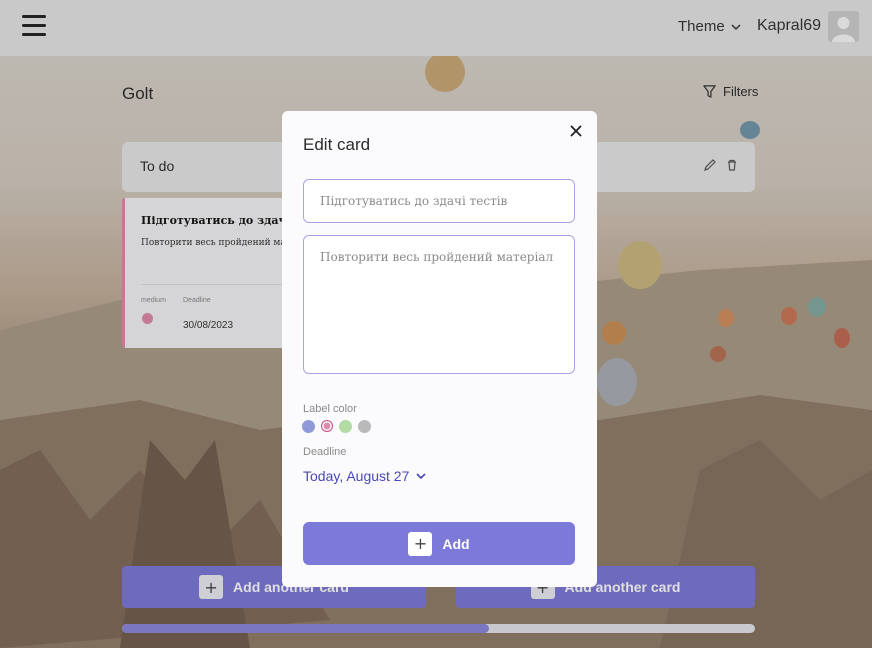 The image size is (872, 648). Describe the element at coordinates (337, 144) in the screenshot. I see `modal-title: Edit card` at that location.